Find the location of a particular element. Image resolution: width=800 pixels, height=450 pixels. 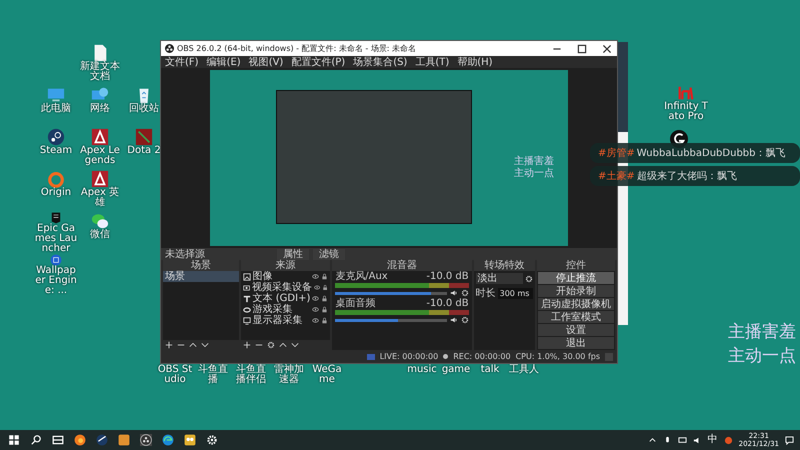

maximize-icon is located at coordinates (582, 48).